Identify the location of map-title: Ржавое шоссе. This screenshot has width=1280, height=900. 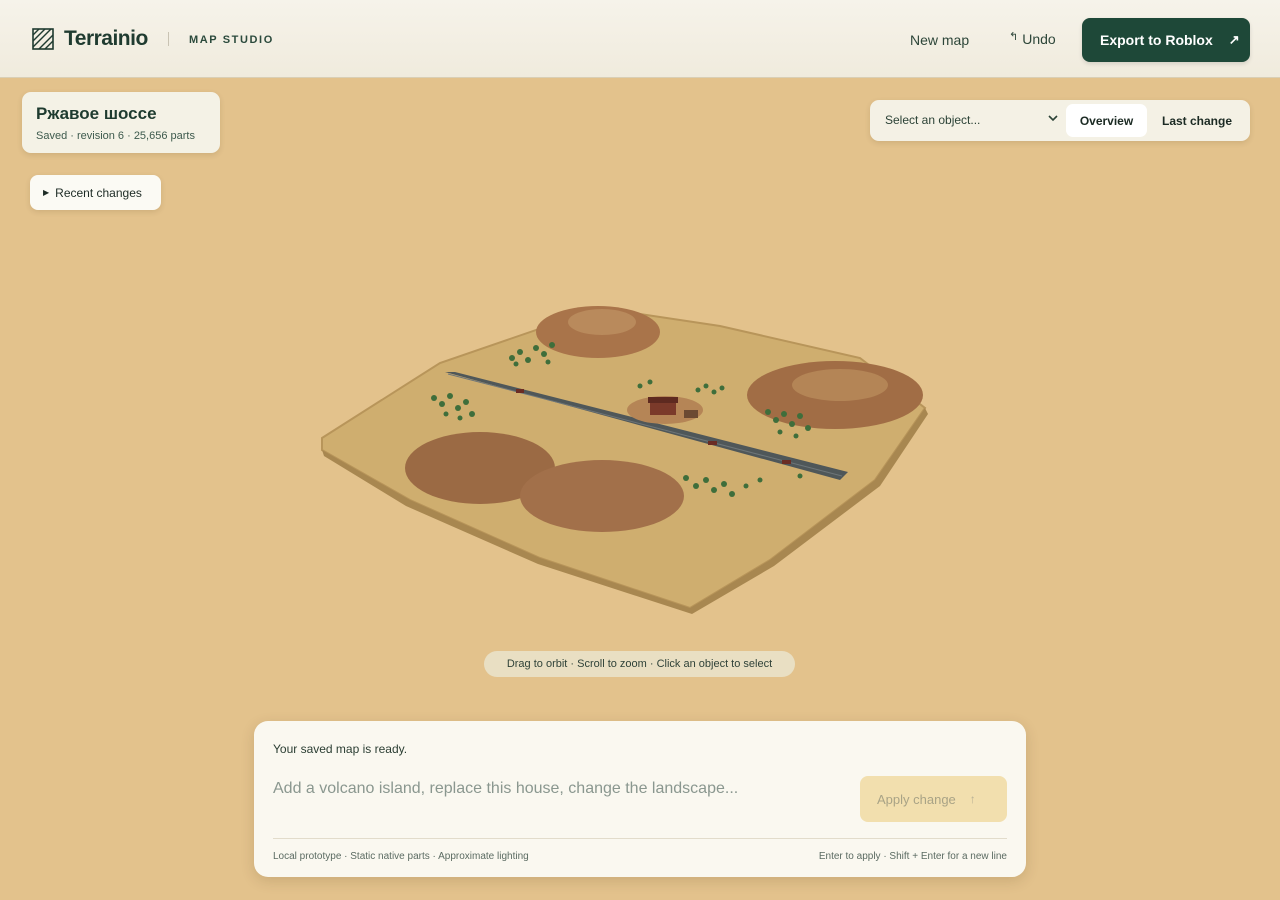
(96, 113).